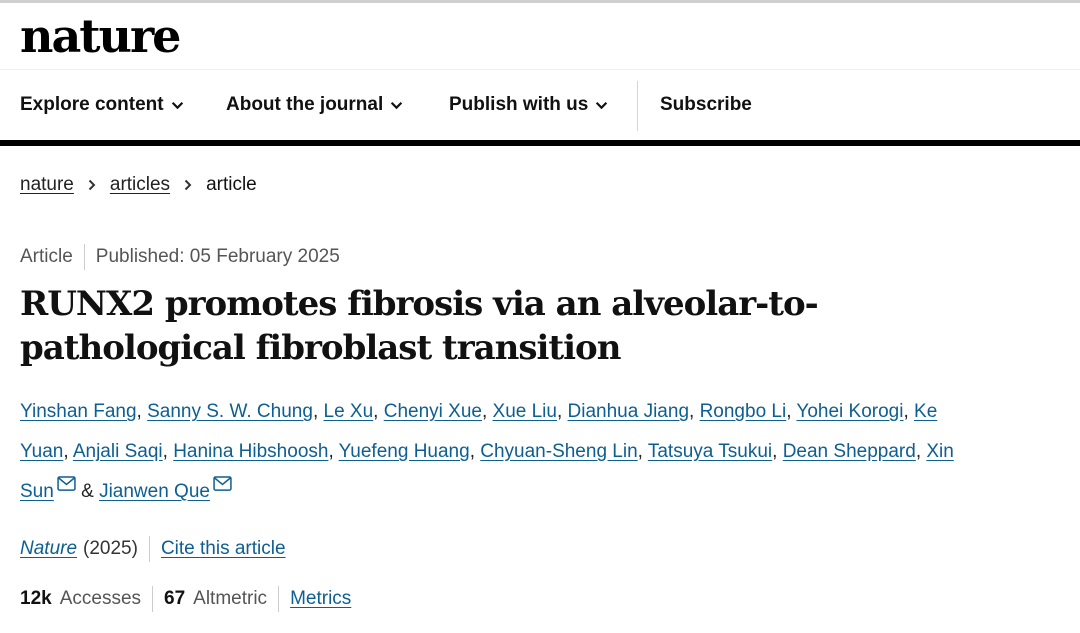  Describe the element at coordinates (87, 491) in the screenshot. I see `author-conjunction: &` at that location.